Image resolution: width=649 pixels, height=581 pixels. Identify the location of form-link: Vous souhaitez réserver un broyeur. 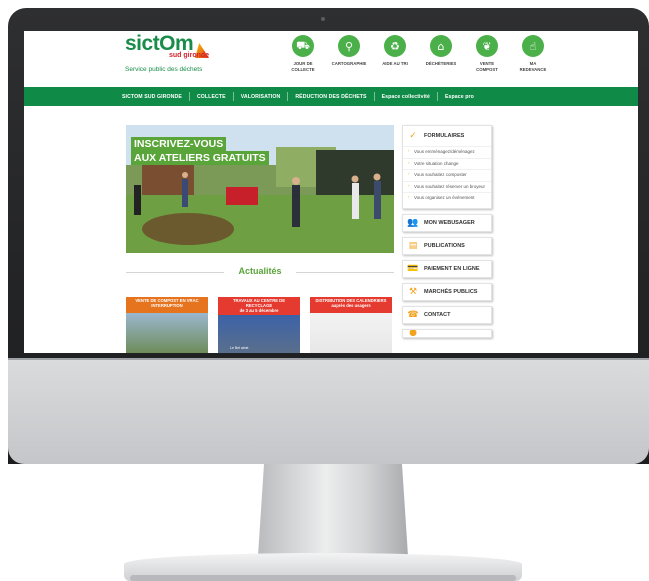
(447, 186).